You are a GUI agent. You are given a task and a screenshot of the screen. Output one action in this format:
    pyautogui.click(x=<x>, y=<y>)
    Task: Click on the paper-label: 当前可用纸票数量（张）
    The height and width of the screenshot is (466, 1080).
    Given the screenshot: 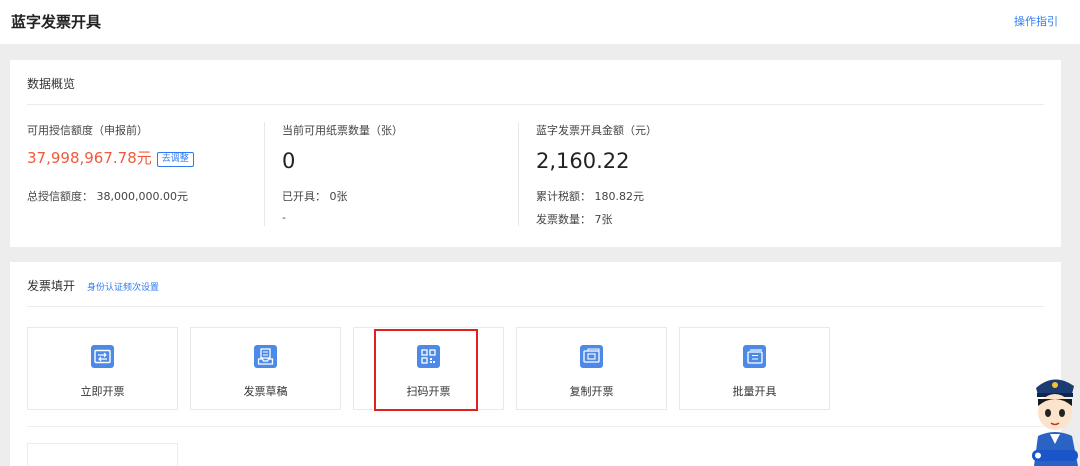 What is the action you would take?
    pyautogui.click(x=342, y=130)
    